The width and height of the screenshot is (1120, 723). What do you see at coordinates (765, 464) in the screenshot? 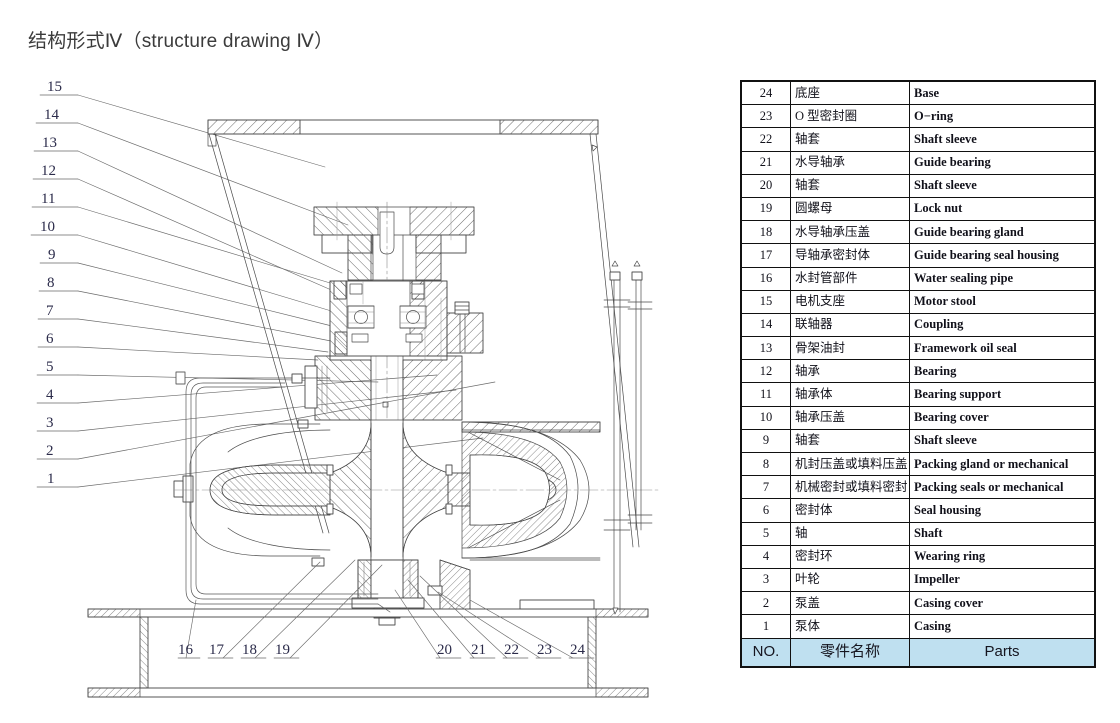
I see `part-number-cell: 8` at bounding box center [765, 464].